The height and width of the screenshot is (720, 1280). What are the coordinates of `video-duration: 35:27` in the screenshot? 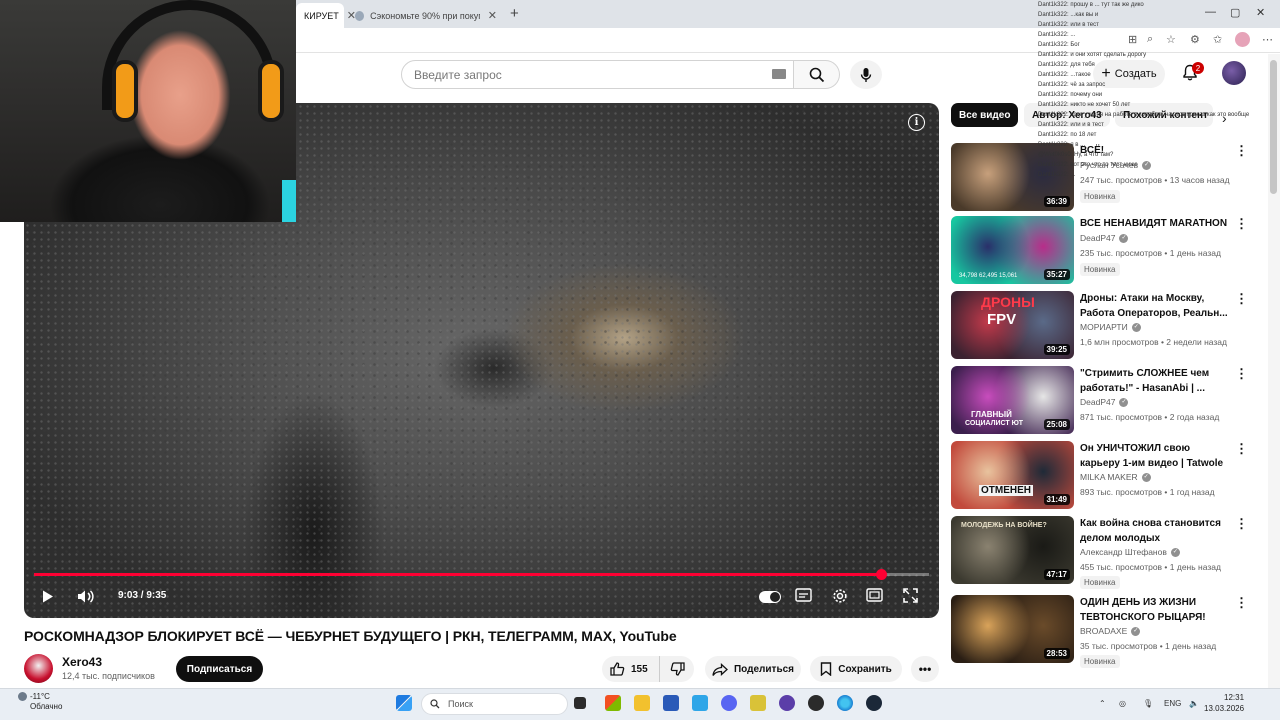 It's located at (1056, 274).